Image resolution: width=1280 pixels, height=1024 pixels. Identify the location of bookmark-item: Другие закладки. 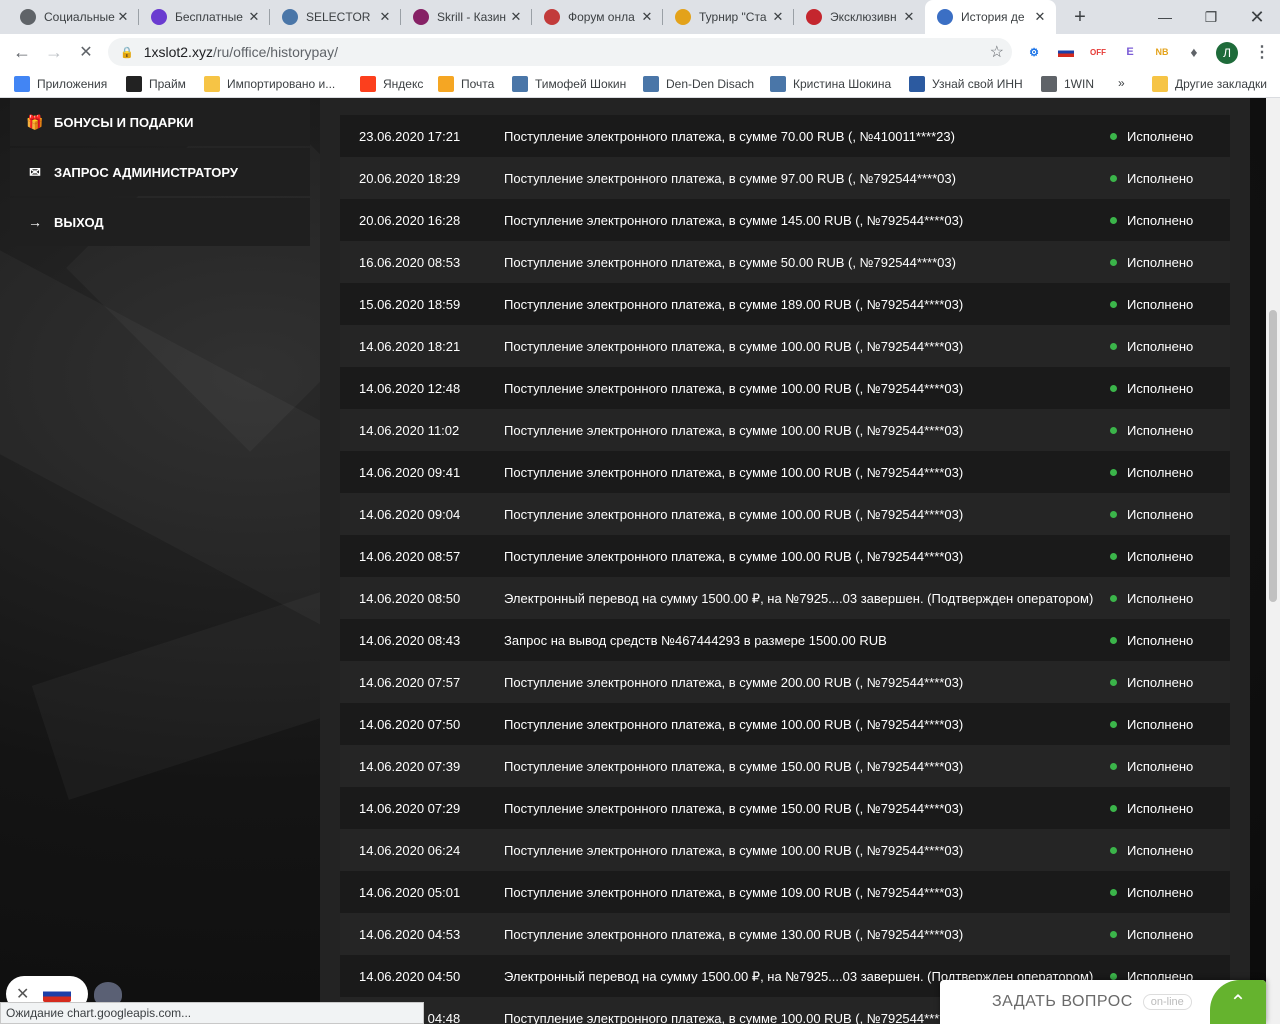
(1209, 84).